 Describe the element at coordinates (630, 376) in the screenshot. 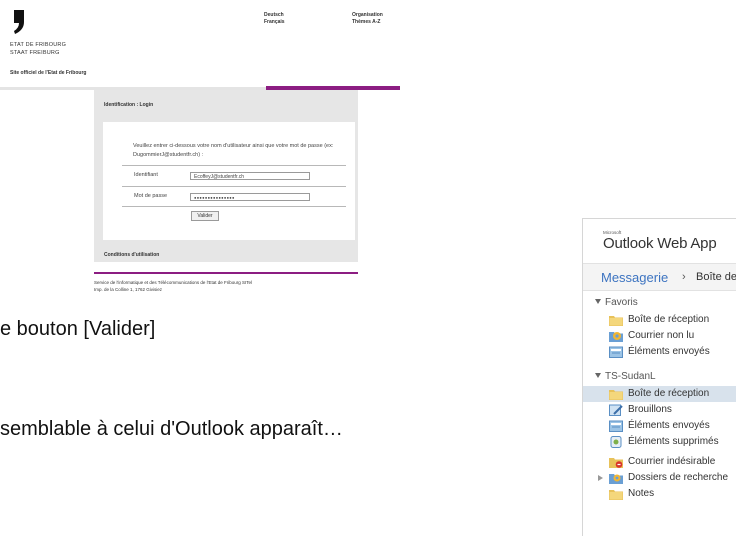

I see `mailbox-heading: TS-SudanL` at that location.